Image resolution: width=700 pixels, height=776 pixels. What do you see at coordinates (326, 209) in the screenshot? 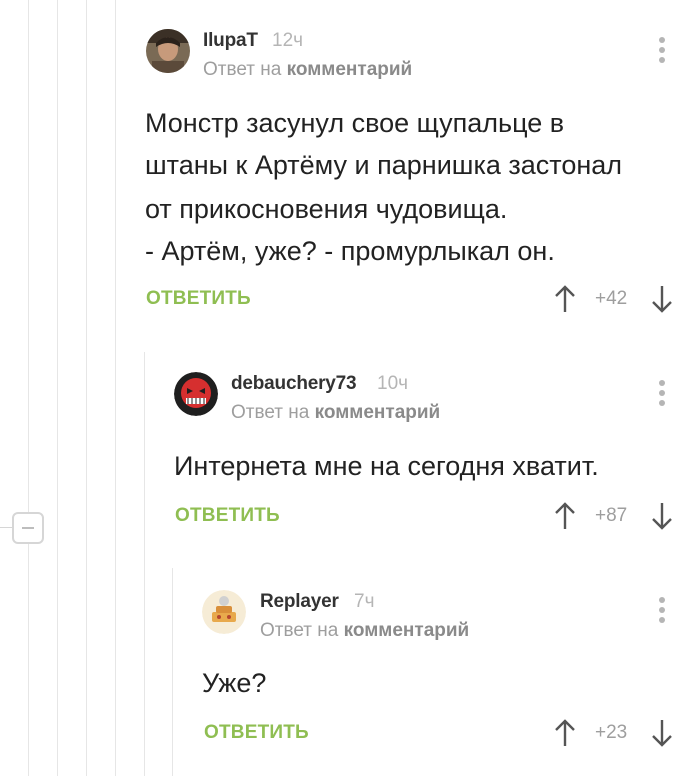
I see `comment-text-line: от прикосновения чудовища.` at bounding box center [326, 209].